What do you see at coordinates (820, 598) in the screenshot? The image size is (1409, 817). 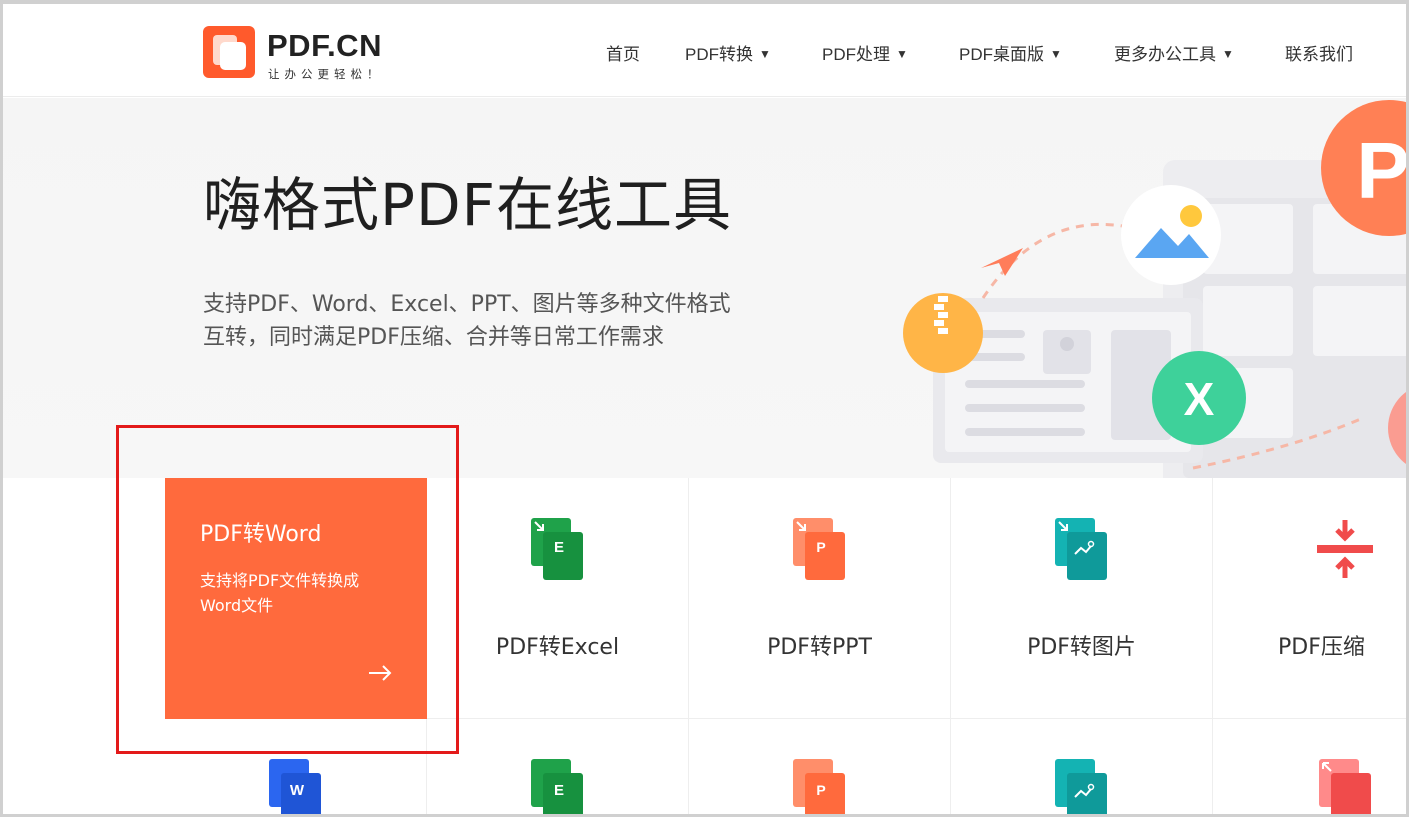 I see `tool-card-pdf-to-ppt: P PDF转PPT` at bounding box center [820, 598].